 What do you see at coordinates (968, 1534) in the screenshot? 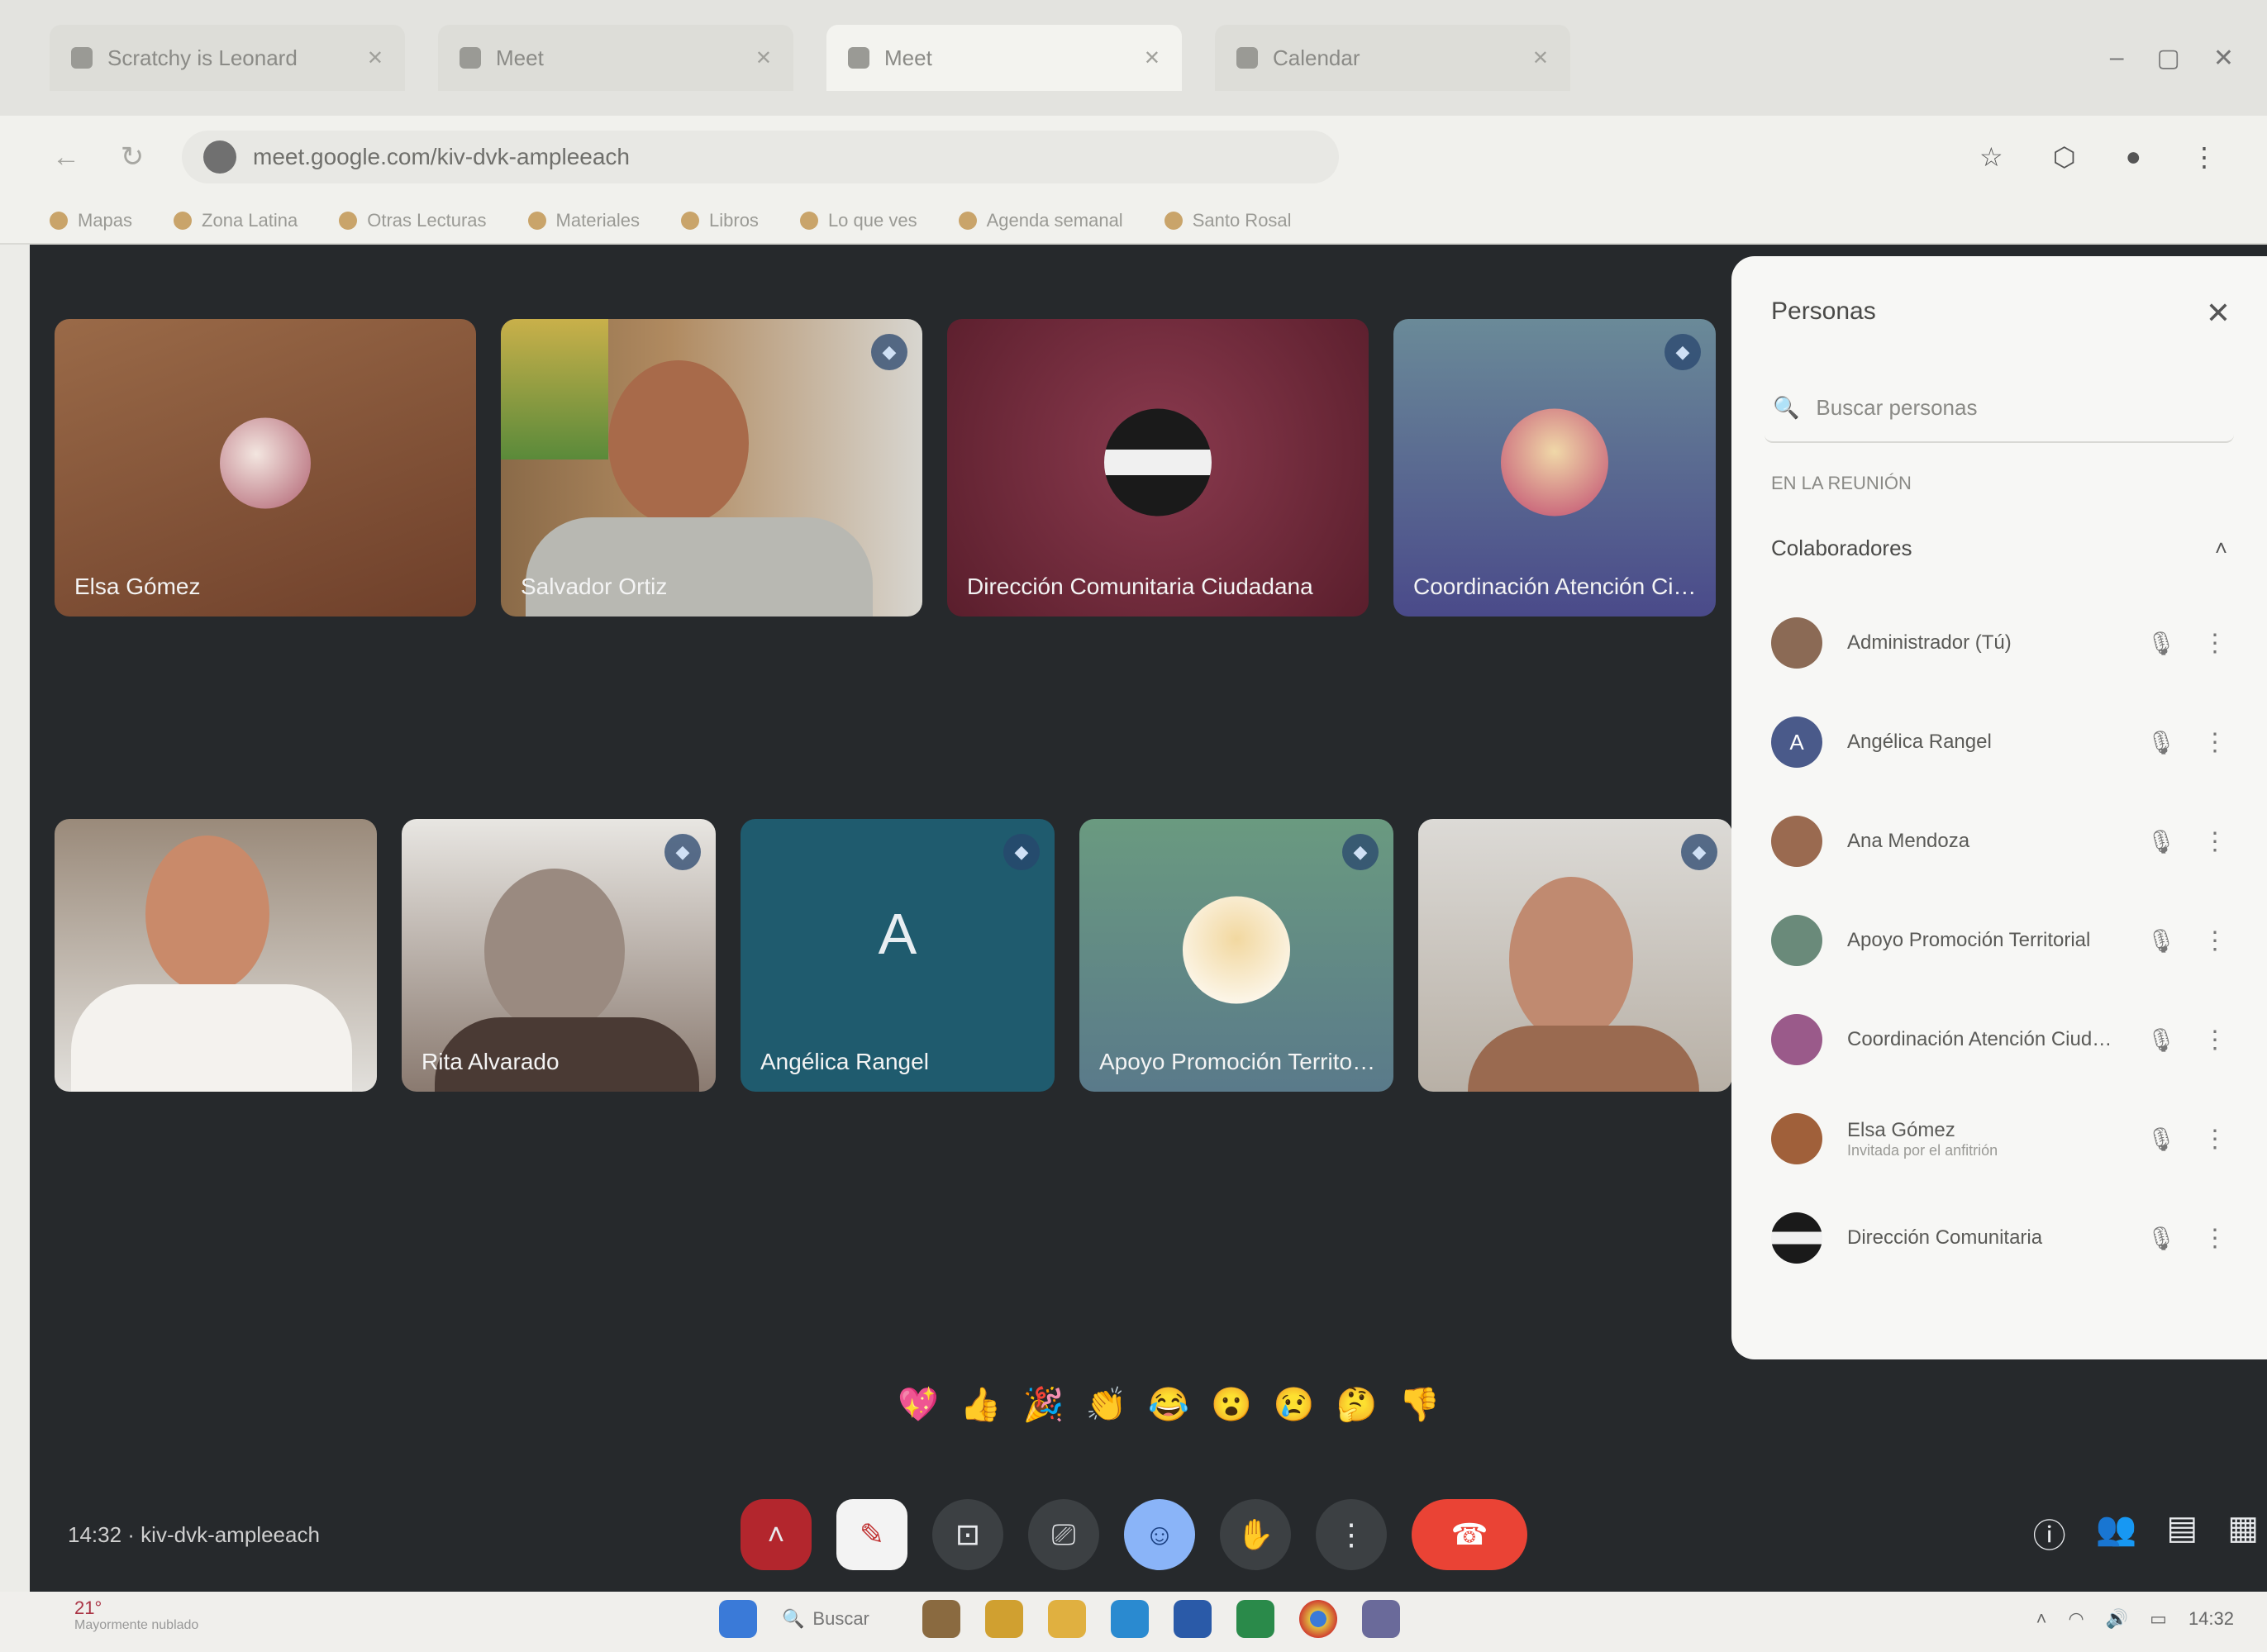
I see `captions-button: ⊡` at bounding box center [968, 1534].